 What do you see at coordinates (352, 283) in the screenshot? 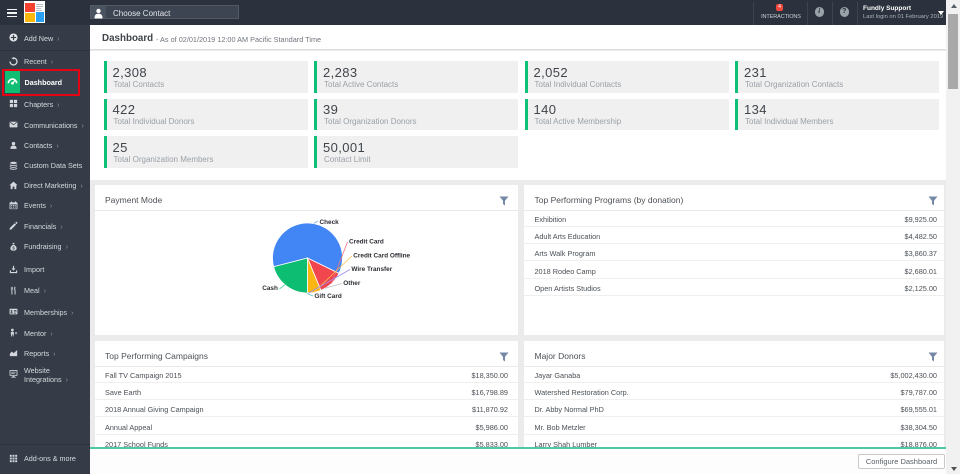
I see `svg-text: Other` at bounding box center [352, 283].